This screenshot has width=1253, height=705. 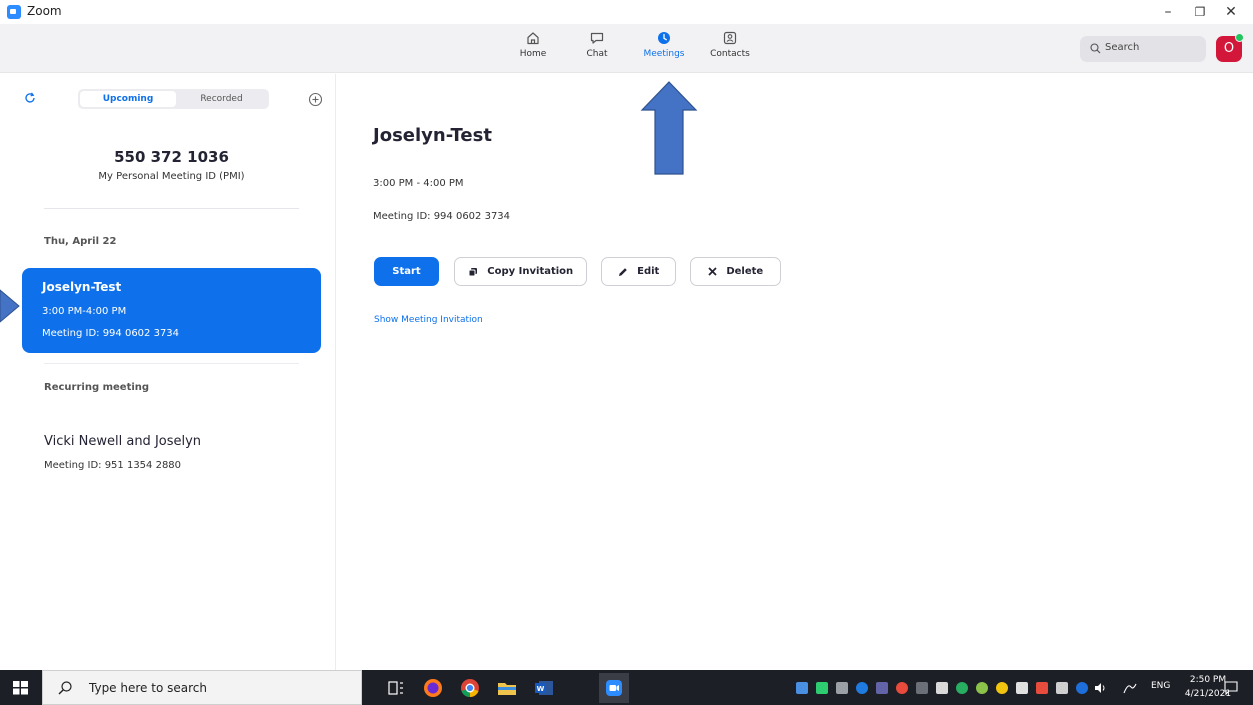 I want to click on nav-contacts-label: Contacts, so click(x=730, y=54).